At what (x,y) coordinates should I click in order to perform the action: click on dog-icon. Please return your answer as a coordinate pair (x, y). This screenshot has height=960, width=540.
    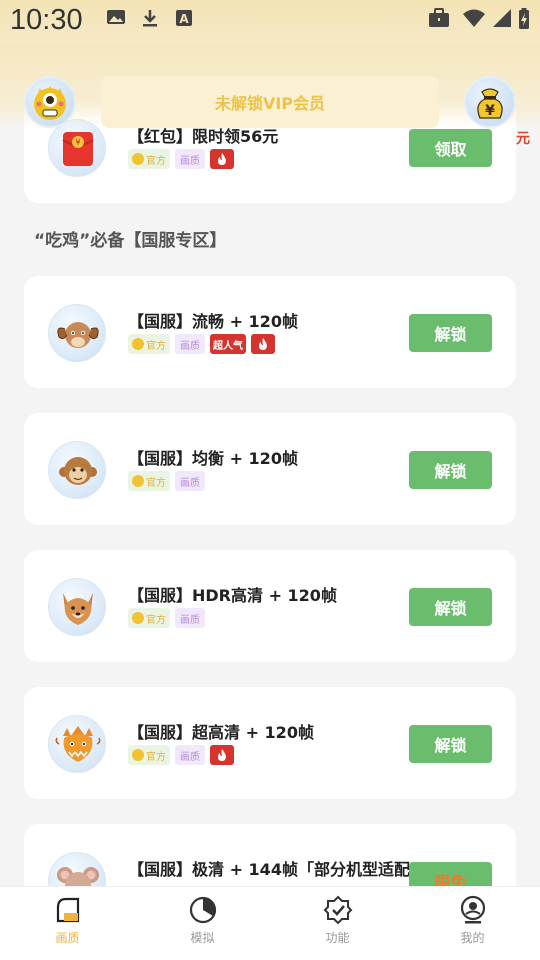
    Looking at the image, I should click on (78, 609).